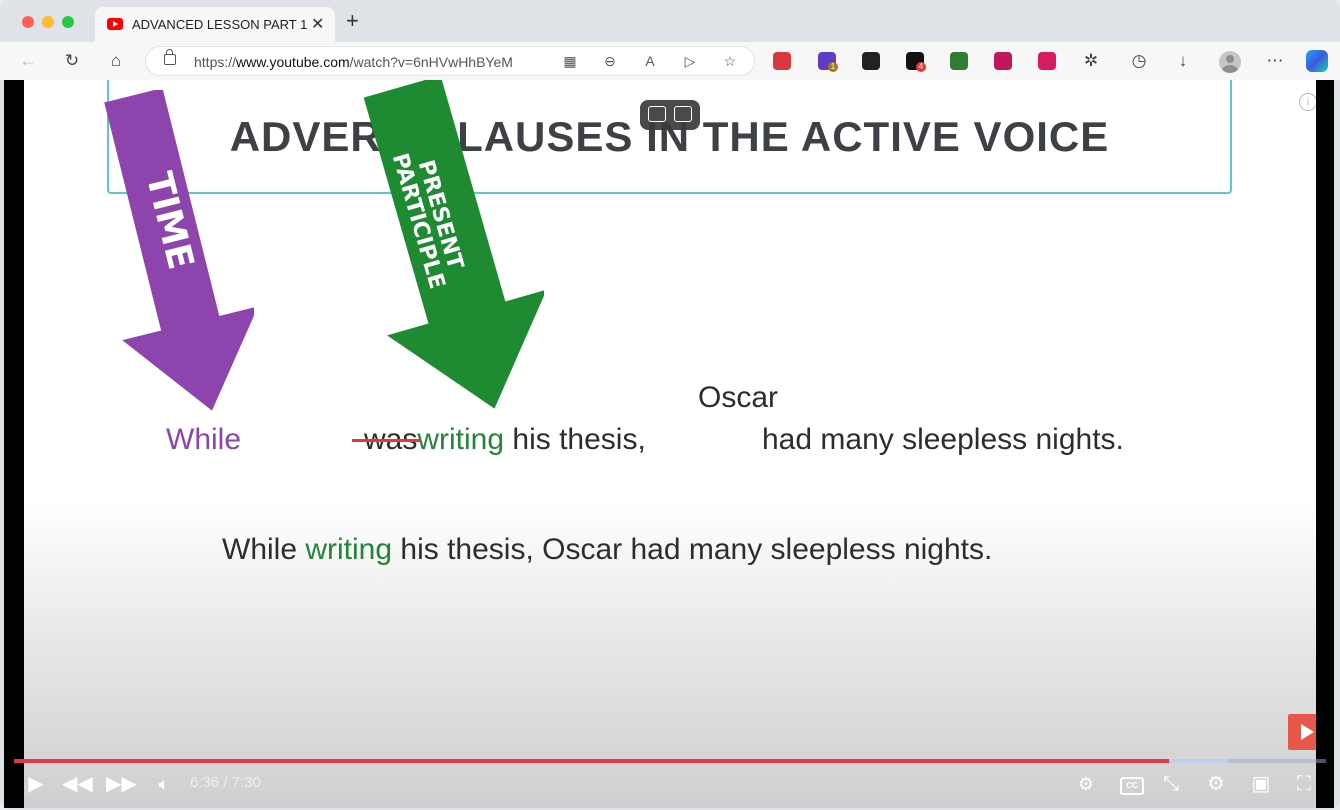 The width and height of the screenshot is (1340, 810). What do you see at coordinates (959, 61) in the screenshot?
I see `download-extension-icon` at bounding box center [959, 61].